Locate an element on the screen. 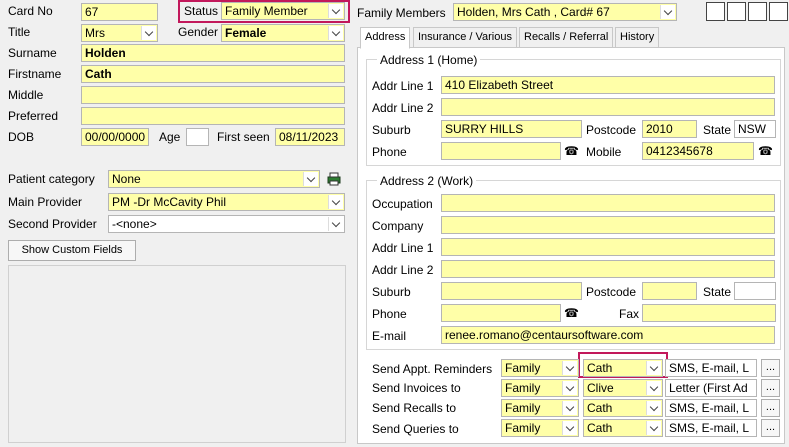  send-appt-label: Send Appt. Reminders is located at coordinates (432, 369).